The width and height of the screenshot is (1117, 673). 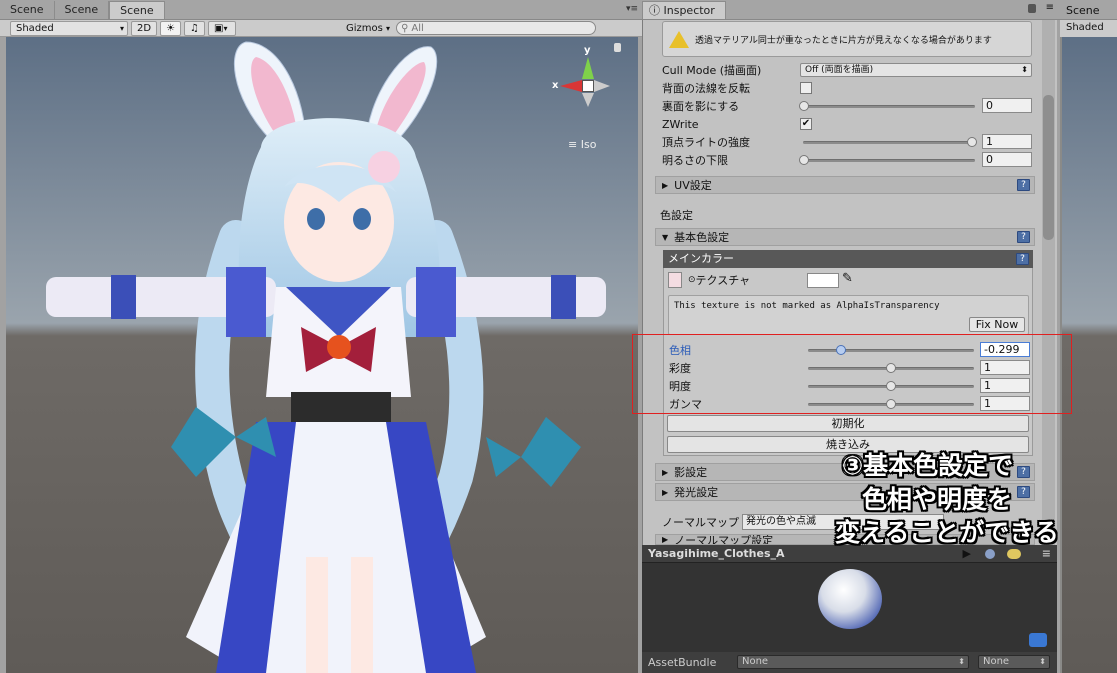 What do you see at coordinates (848, 423) in the screenshot?
I see `reset-button: 初期化` at bounding box center [848, 423].